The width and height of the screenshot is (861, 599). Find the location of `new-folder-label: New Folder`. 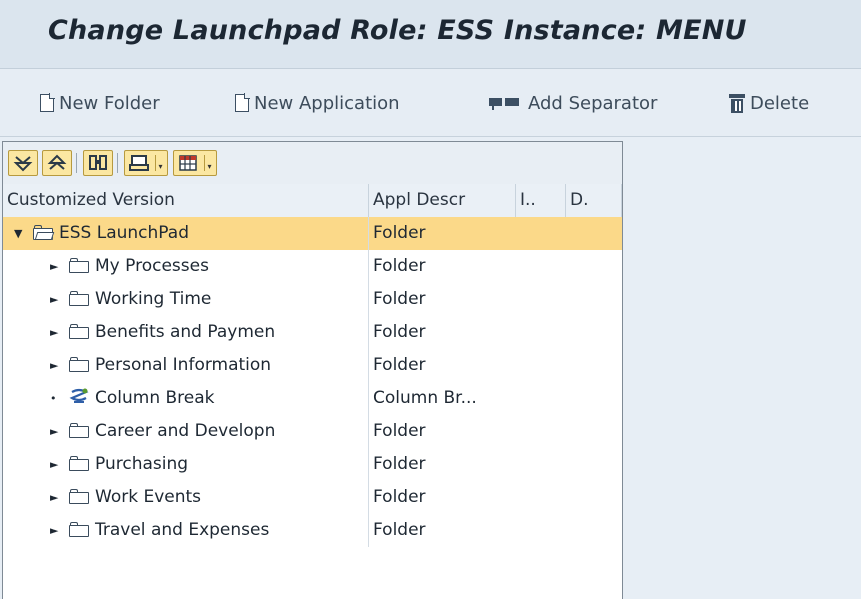

new-folder-label: New Folder is located at coordinates (109, 103).